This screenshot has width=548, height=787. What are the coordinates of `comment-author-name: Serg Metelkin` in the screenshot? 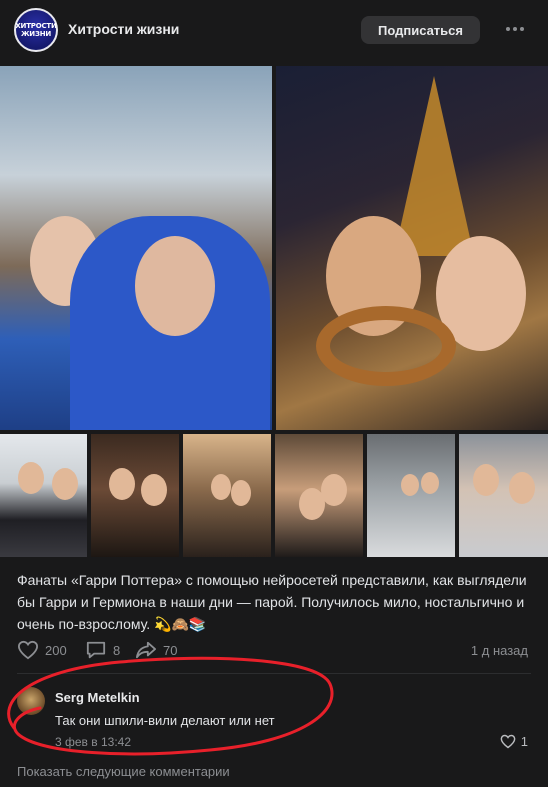 It's located at (97, 697).